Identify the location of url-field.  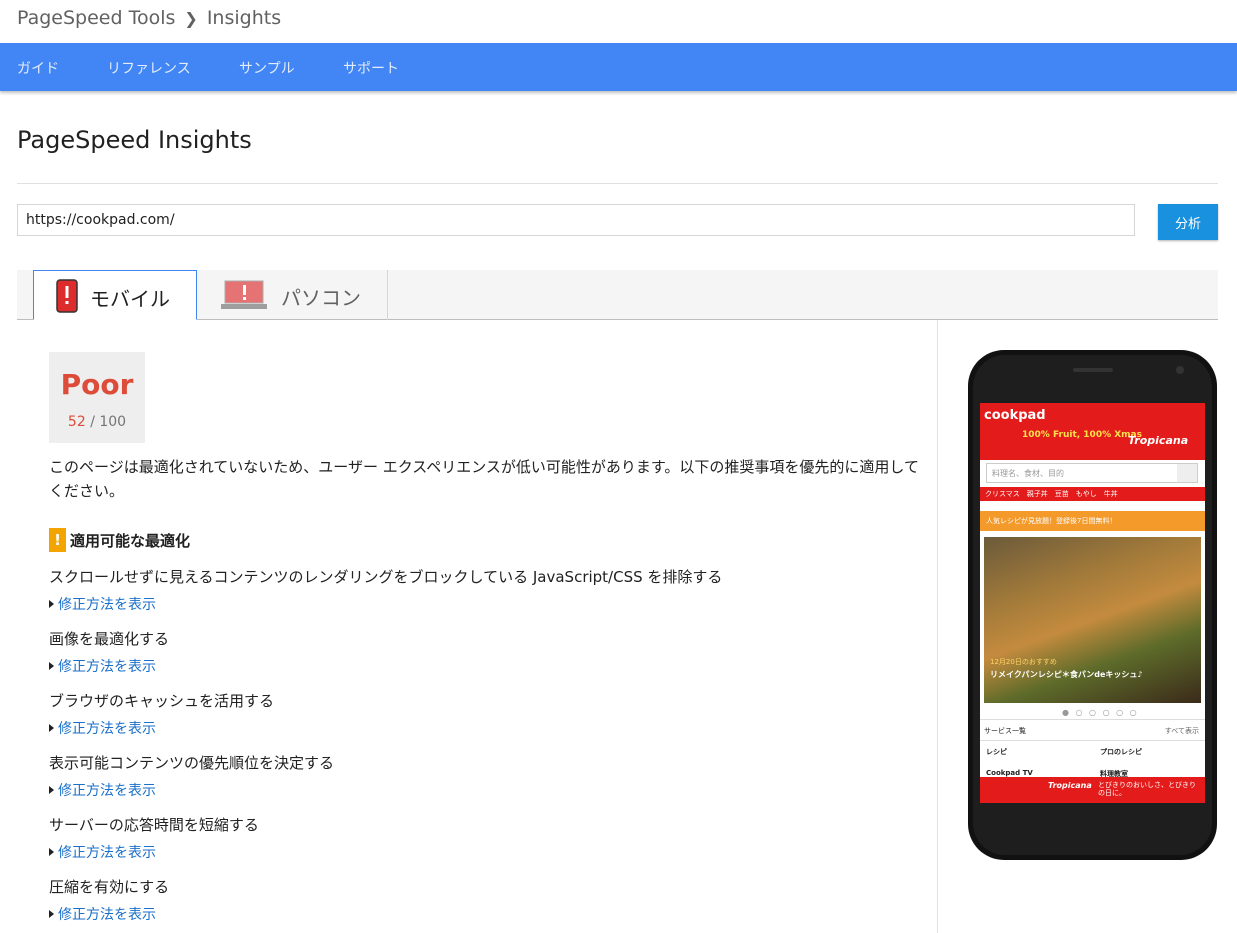
(576, 220).